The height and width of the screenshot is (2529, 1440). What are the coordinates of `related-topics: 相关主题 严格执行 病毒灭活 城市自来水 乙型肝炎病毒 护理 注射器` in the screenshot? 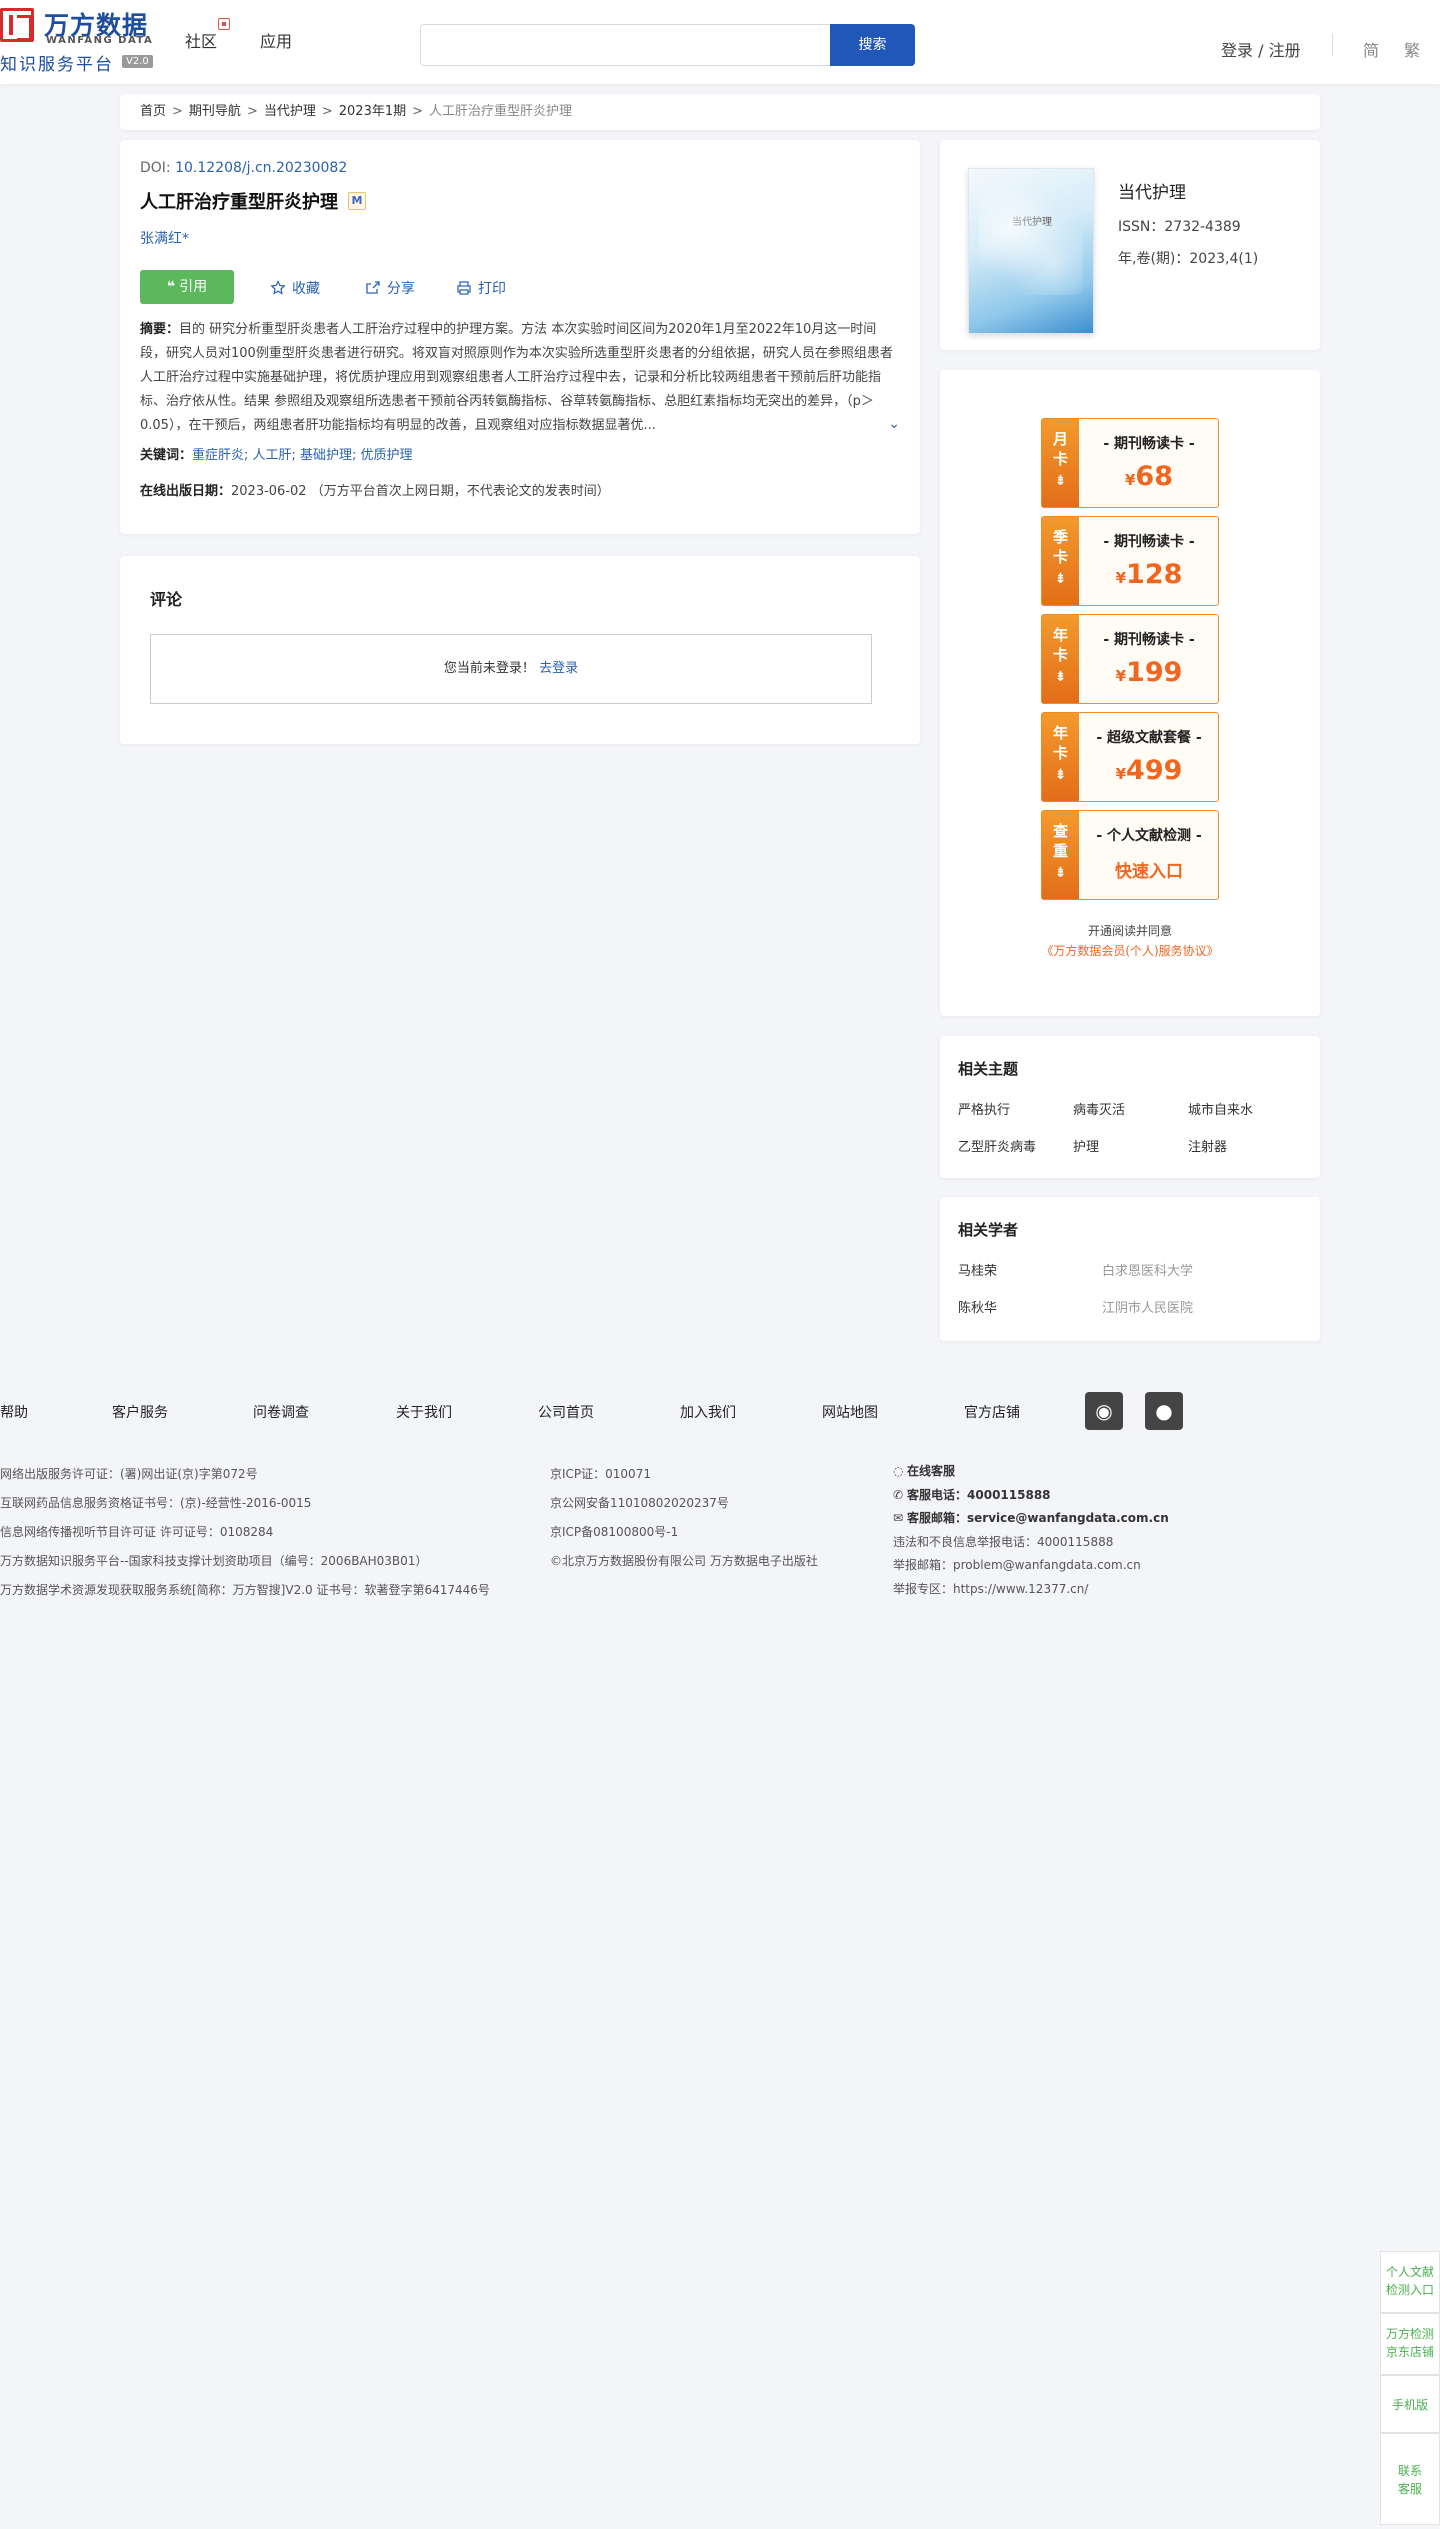 It's located at (1130, 1107).